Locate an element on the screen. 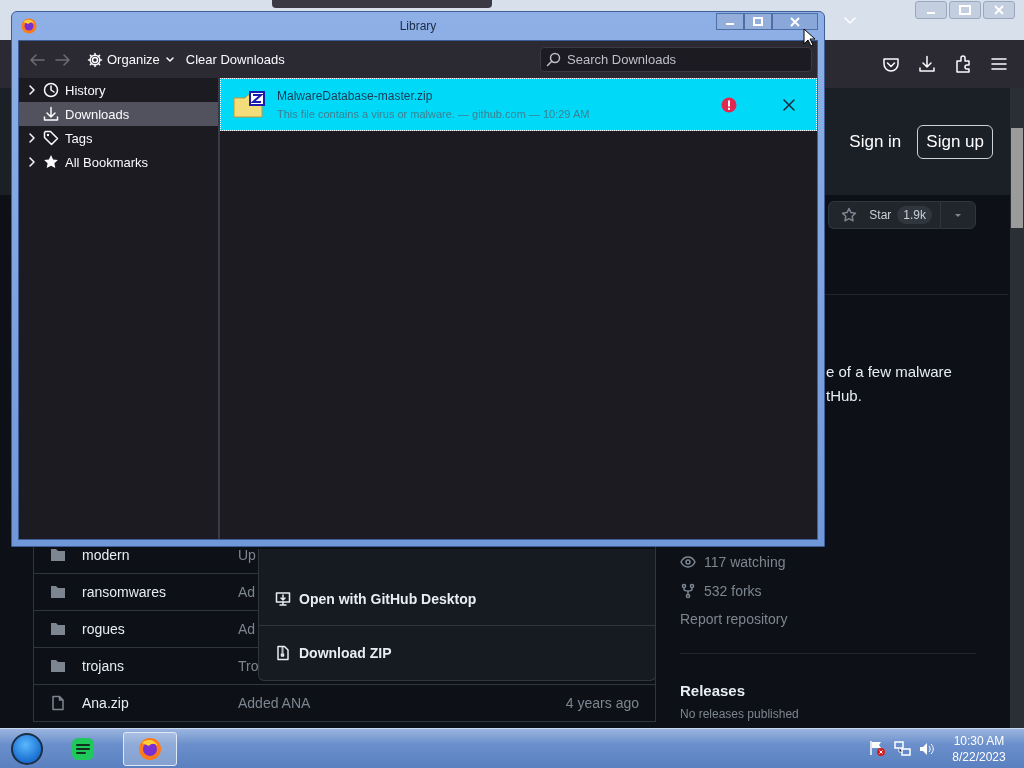 The image size is (1024, 768). releases-note: No releases published is located at coordinates (740, 714).